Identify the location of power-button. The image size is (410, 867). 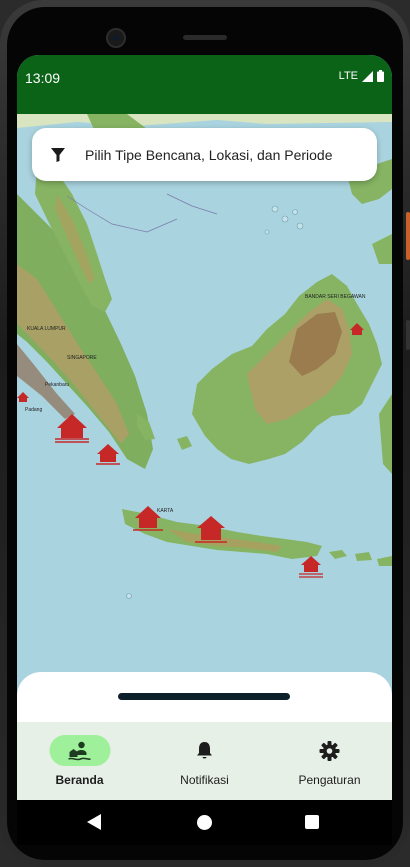
(408, 335).